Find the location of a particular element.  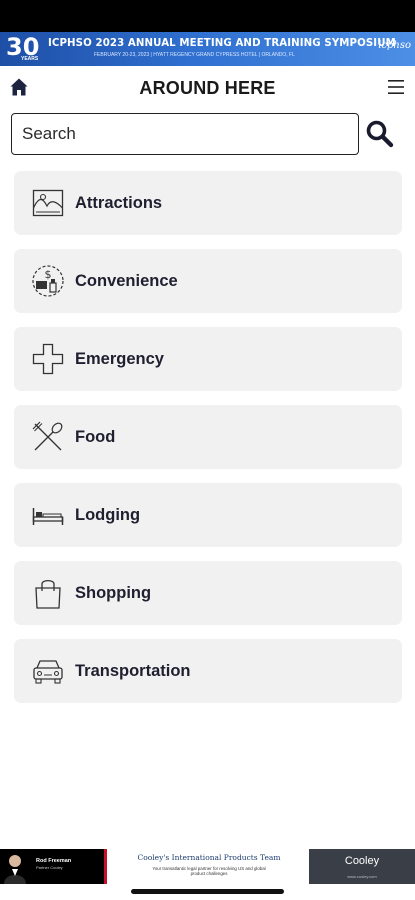

header-bar: AROUND HERE is located at coordinates (207, 88).